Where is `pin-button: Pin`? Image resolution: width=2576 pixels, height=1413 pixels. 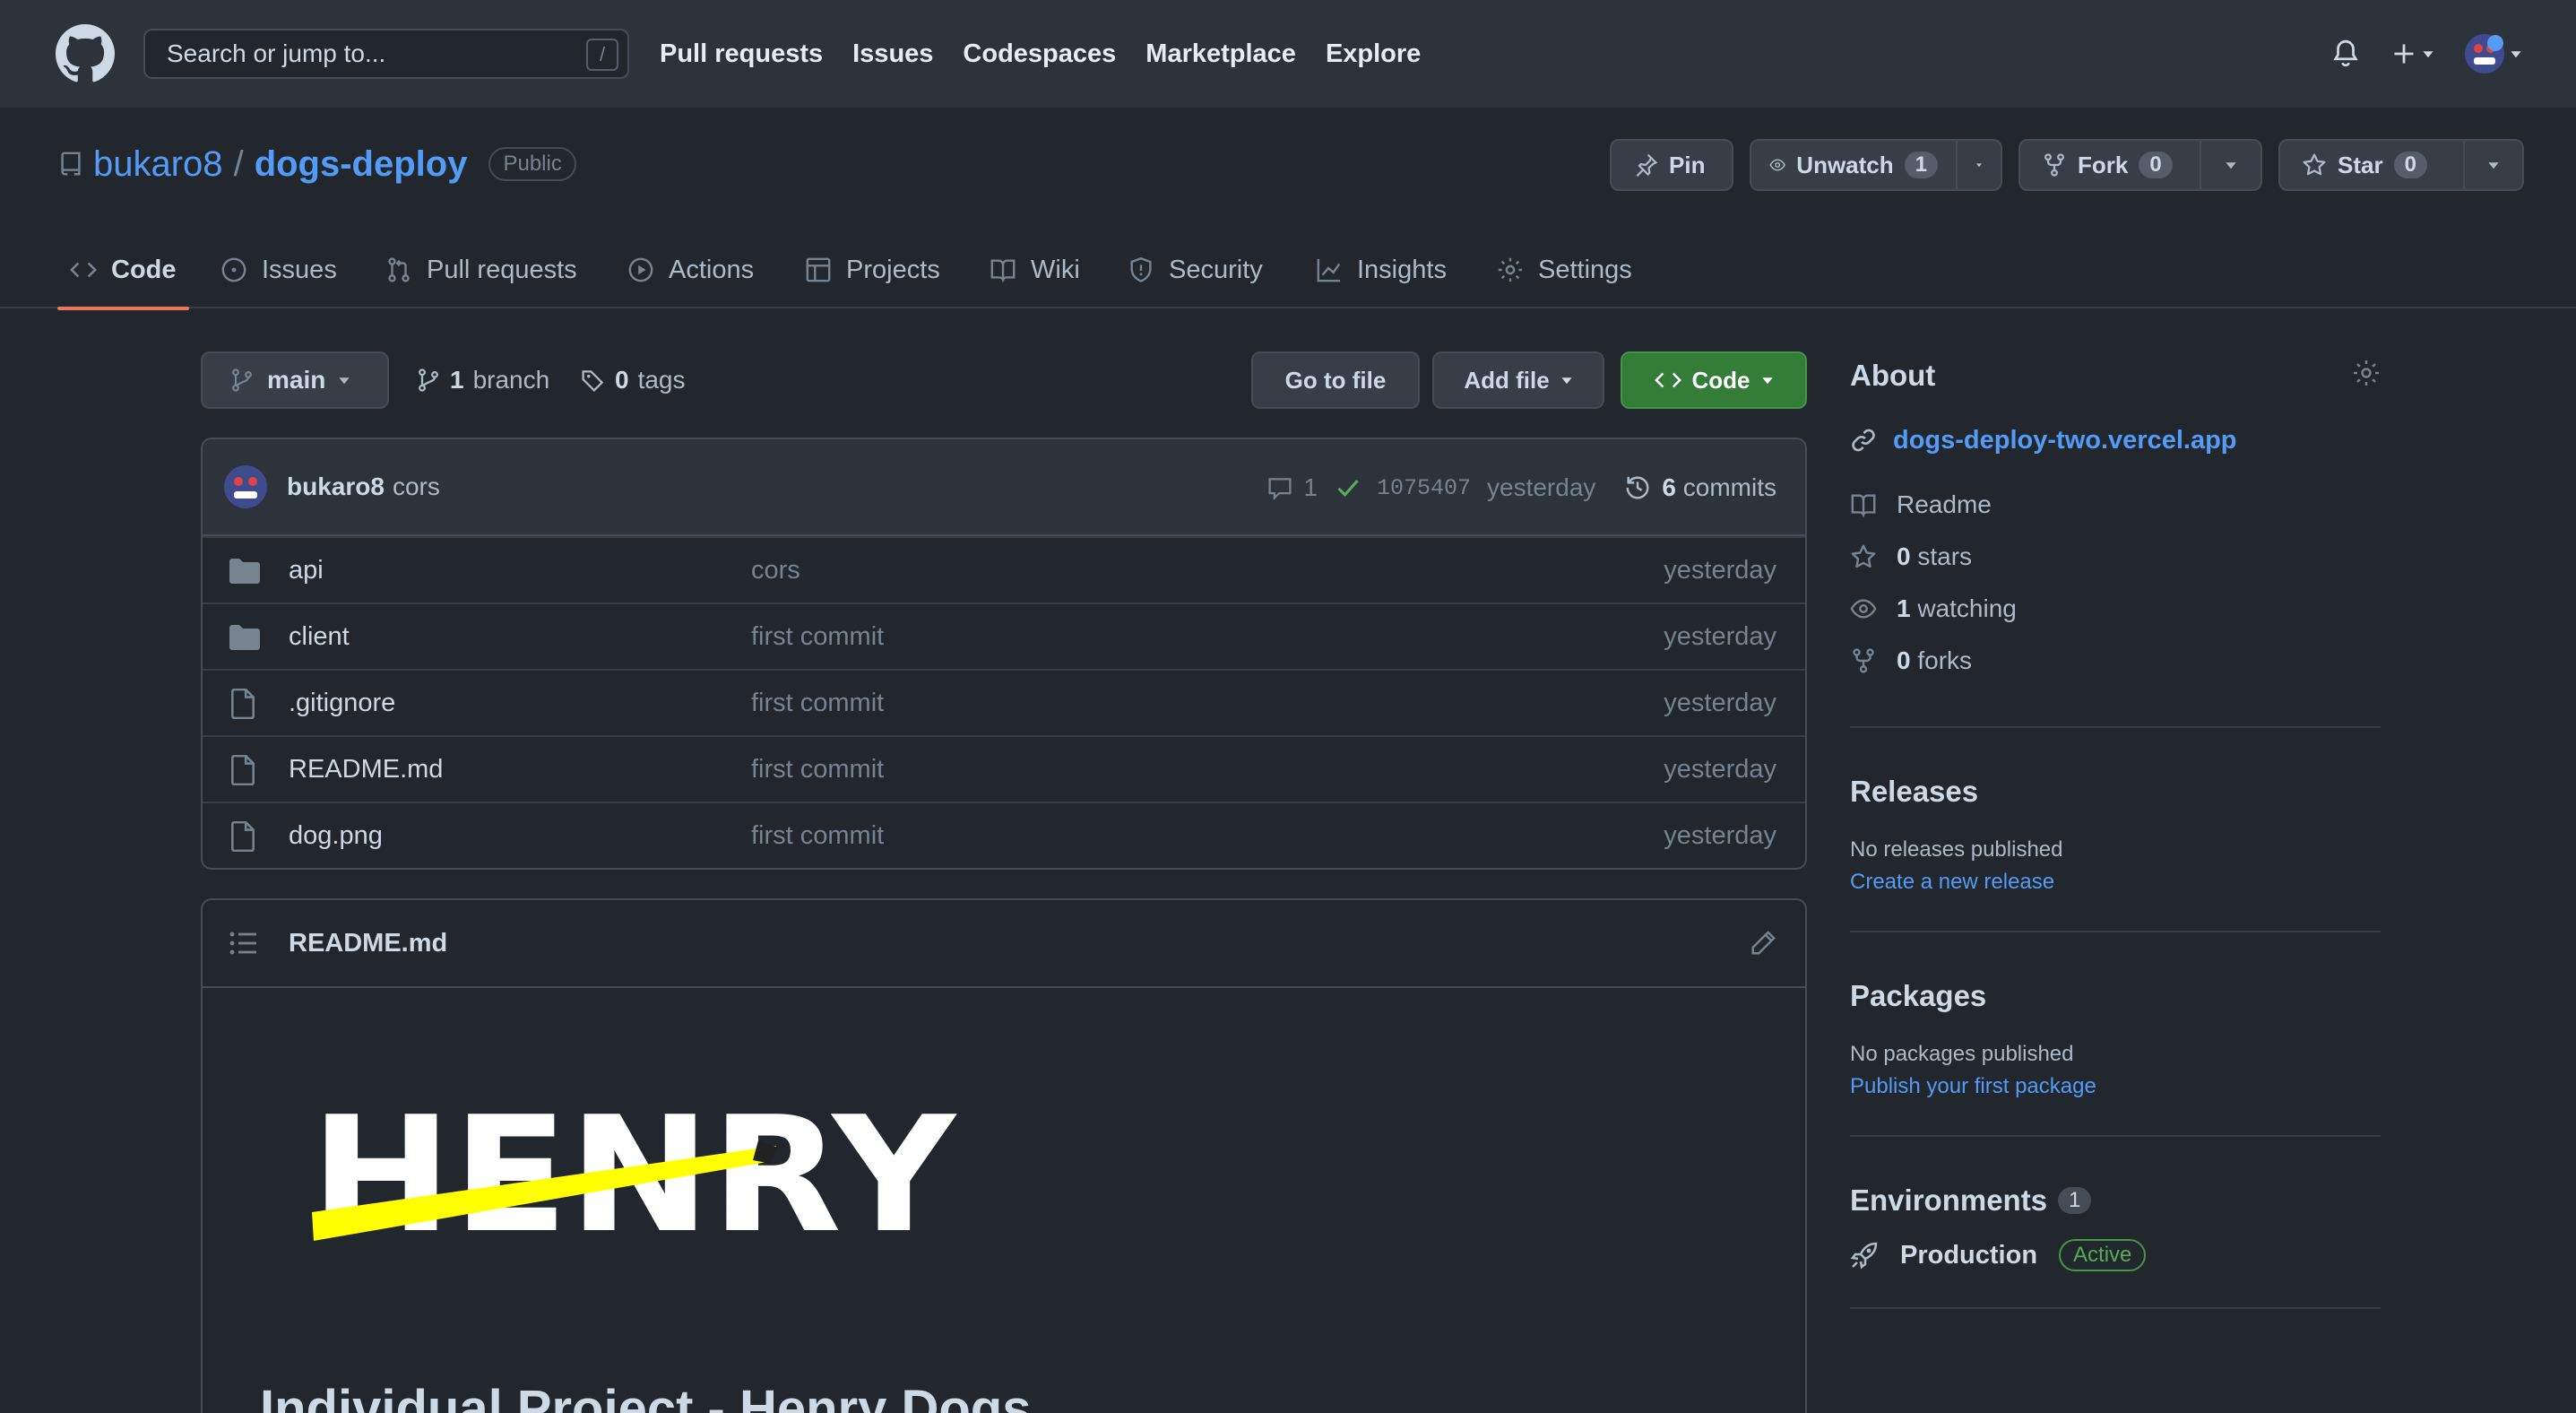
pin-button: Pin is located at coordinates (1671, 165).